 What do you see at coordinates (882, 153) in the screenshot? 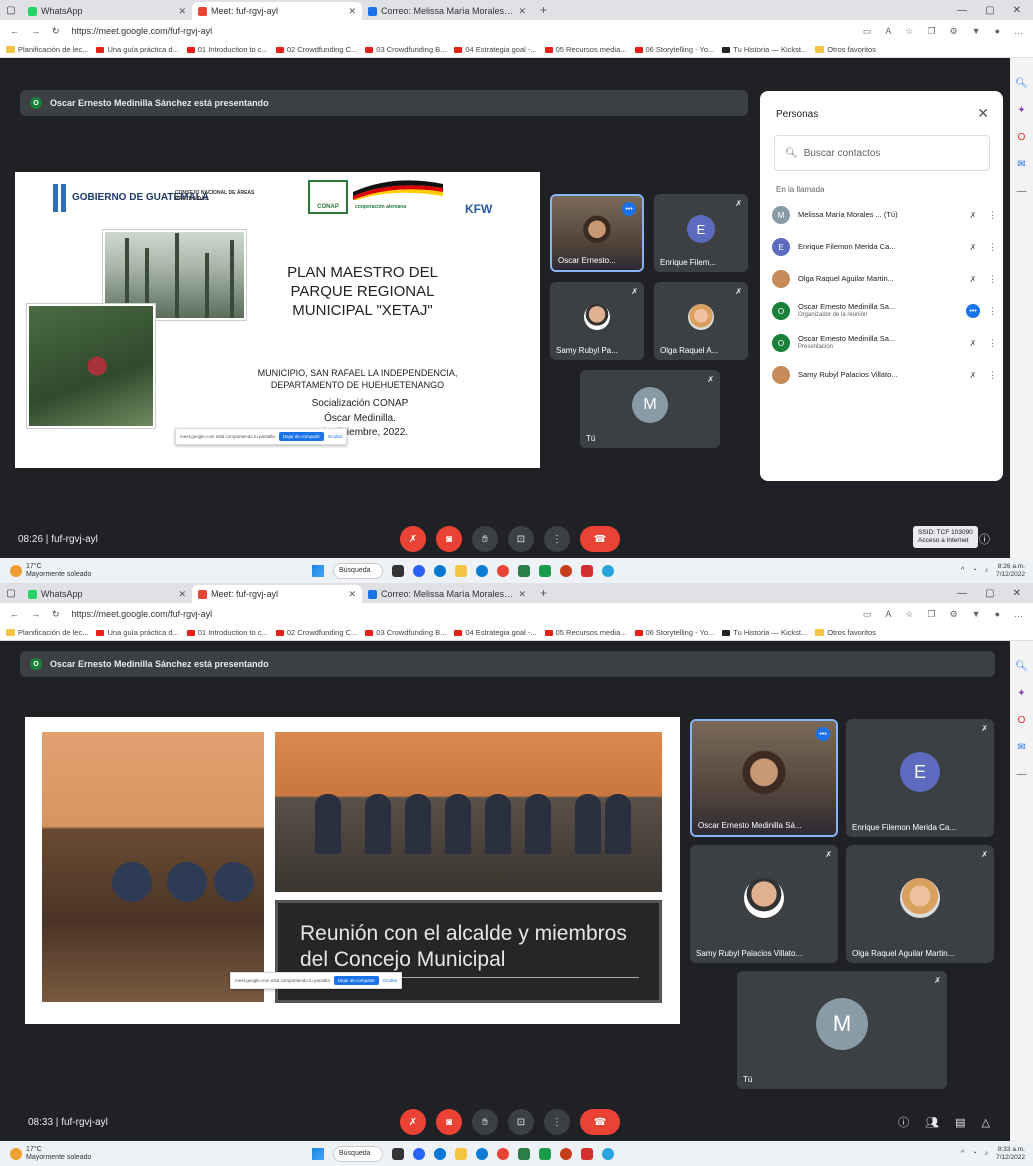
I see `search-input: 🔍︎ Buscar contactos` at bounding box center [882, 153].